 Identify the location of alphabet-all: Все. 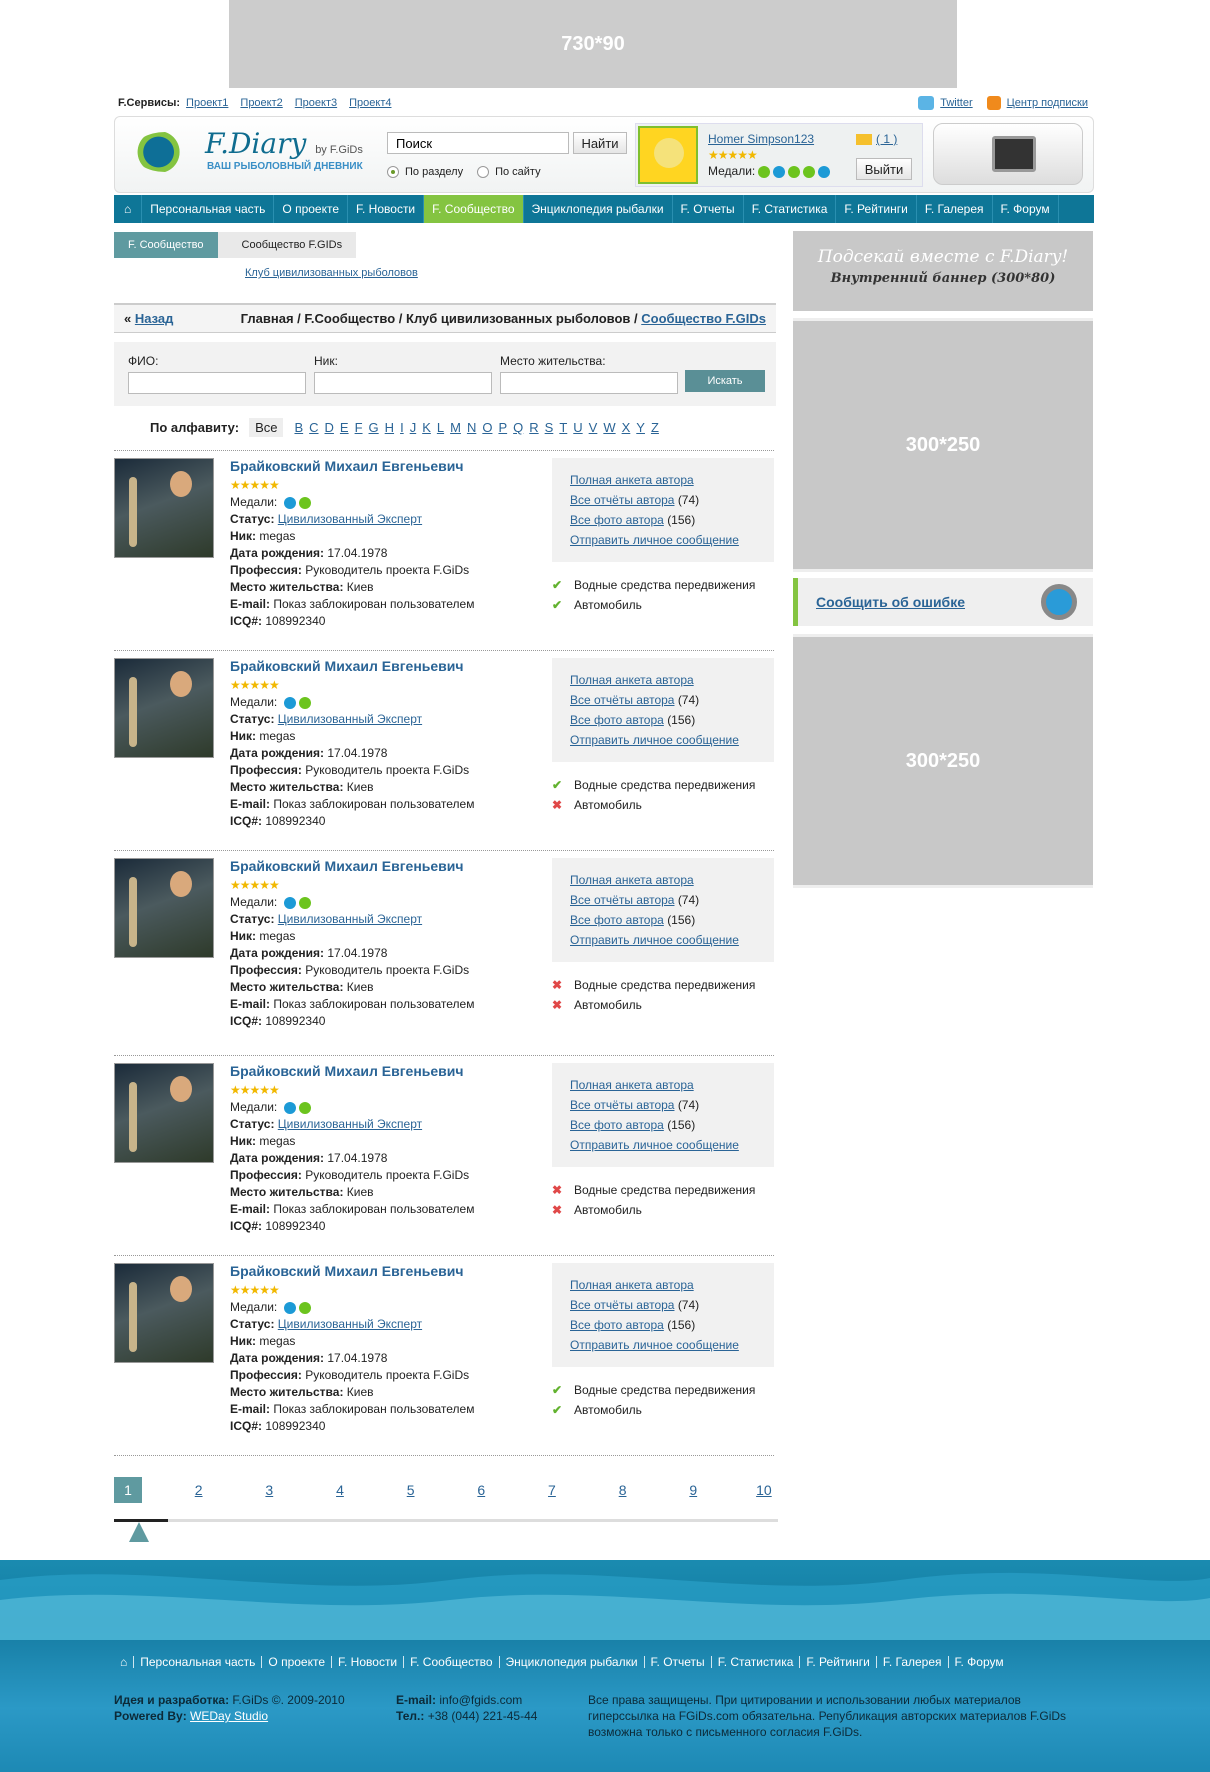
(266, 427).